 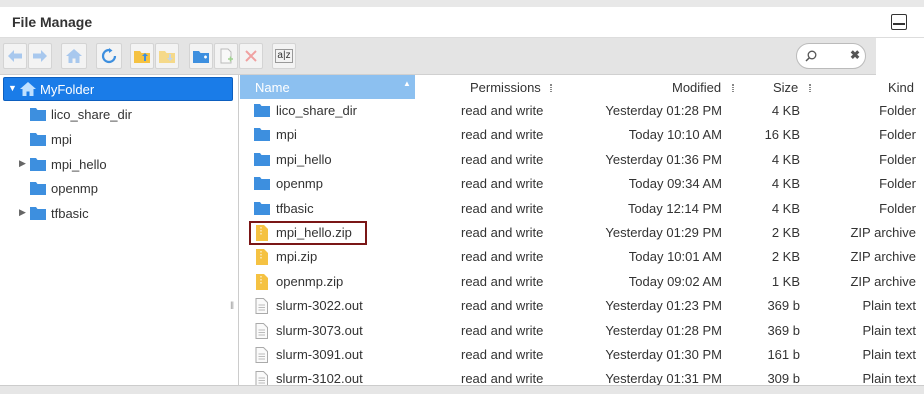 What do you see at coordinates (261, 332) in the screenshot?
I see `text-file-icon` at bounding box center [261, 332].